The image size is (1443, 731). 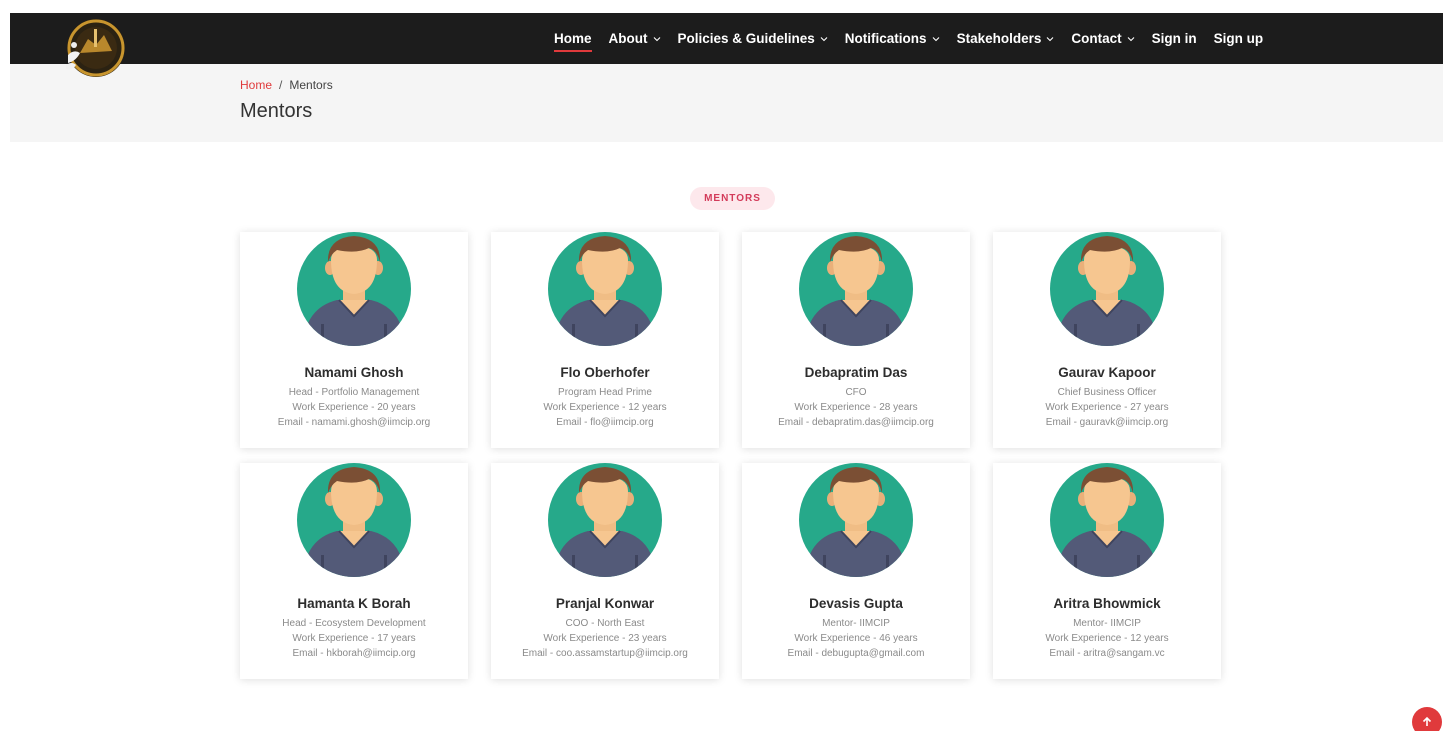 What do you see at coordinates (726, 103) in the screenshot?
I see `page-title-band: Home / Mentors Mentors` at bounding box center [726, 103].